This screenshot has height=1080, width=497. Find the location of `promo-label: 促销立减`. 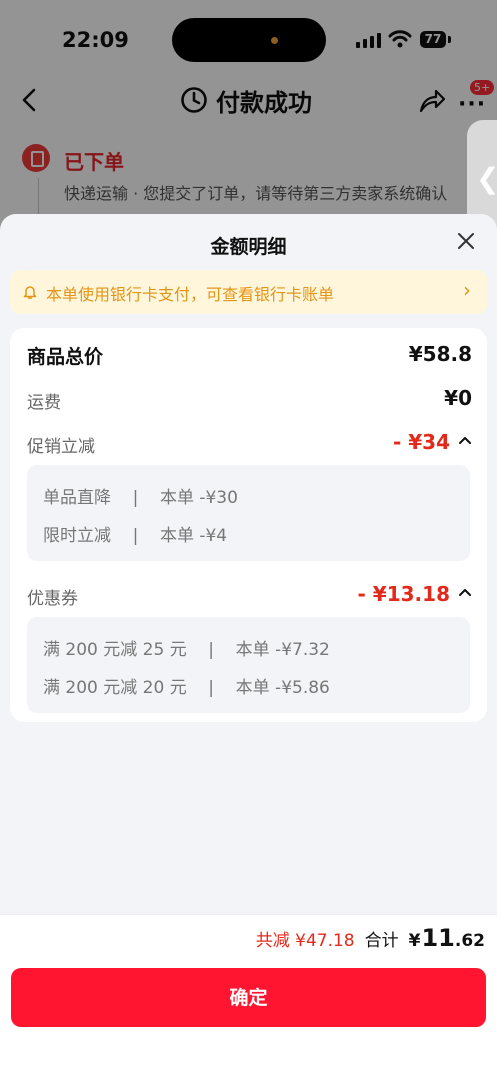

promo-label: 促销立减 is located at coordinates (61, 447).